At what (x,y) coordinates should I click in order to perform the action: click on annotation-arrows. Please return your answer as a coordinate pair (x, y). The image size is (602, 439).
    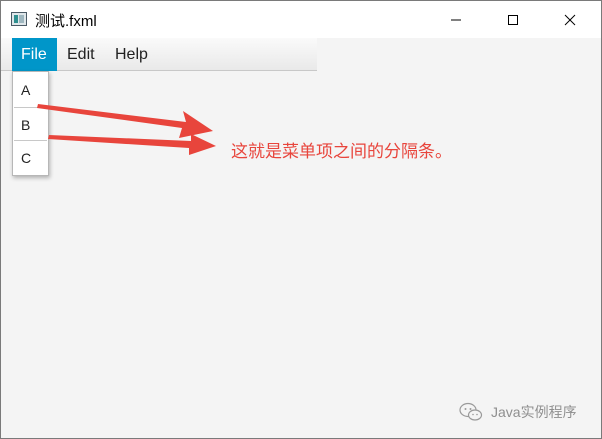
    Looking at the image, I should click on (126, 129).